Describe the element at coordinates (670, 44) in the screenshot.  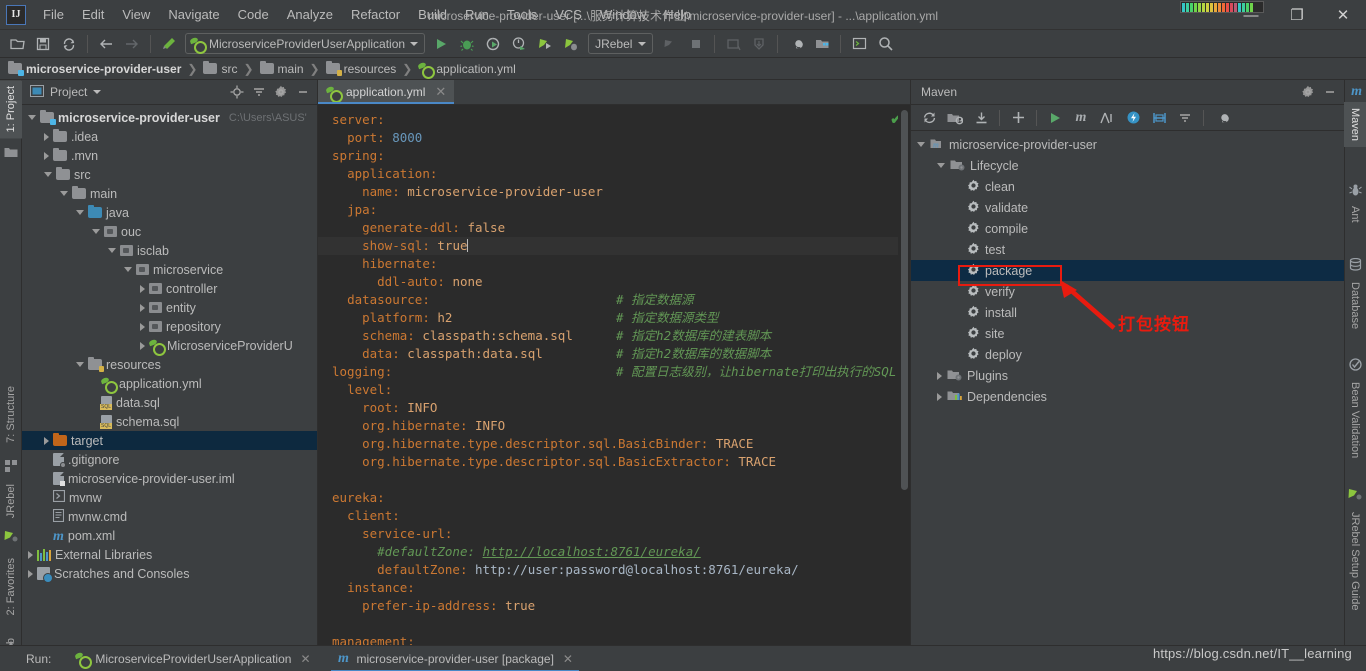
I see `stop-icon` at that location.